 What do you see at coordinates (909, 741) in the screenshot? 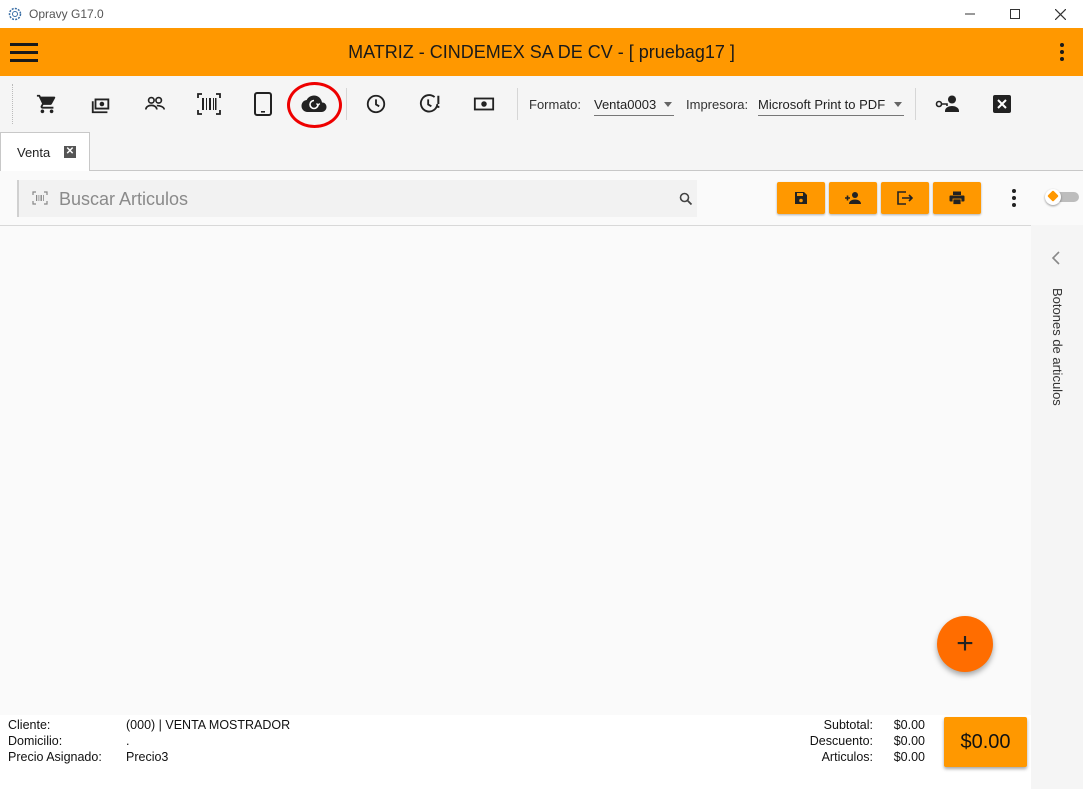
I see `descuento-value: $0.00` at bounding box center [909, 741].